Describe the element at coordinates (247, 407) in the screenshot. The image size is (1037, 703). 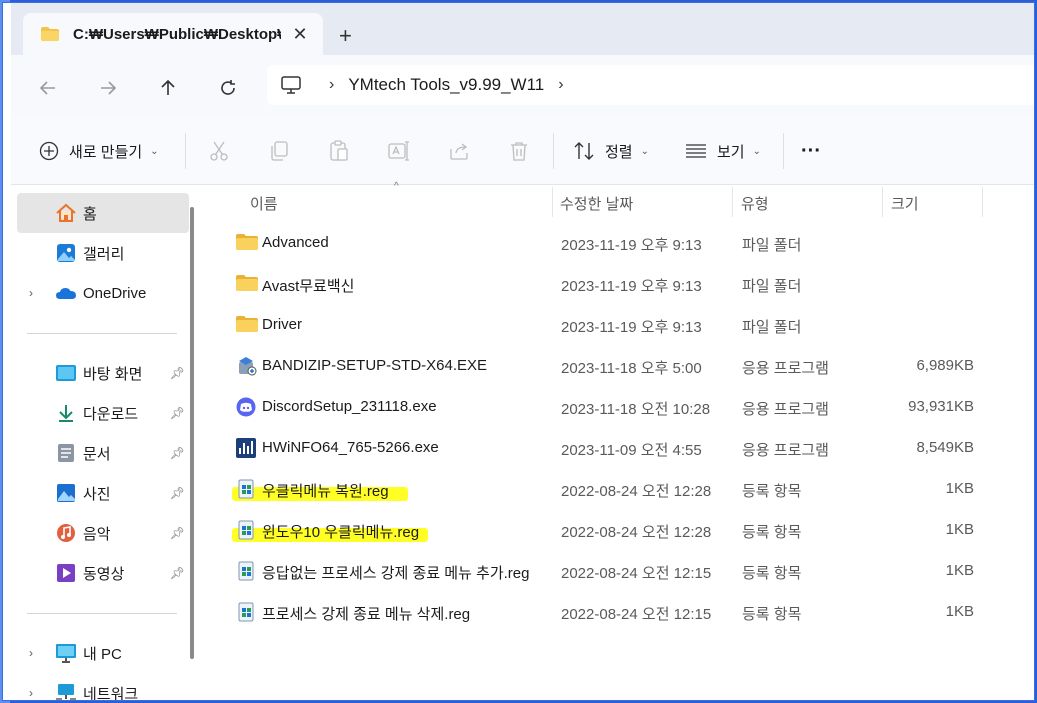
I see `discord-icon` at that location.